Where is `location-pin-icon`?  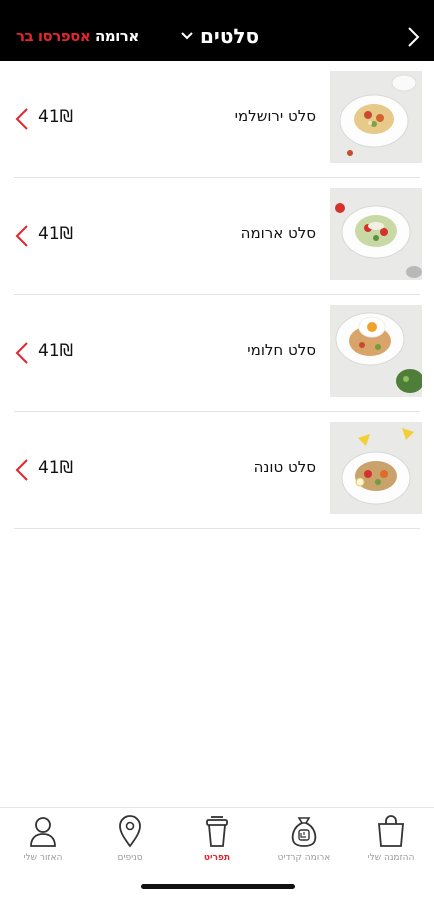
location-pin-icon is located at coordinates (130, 831).